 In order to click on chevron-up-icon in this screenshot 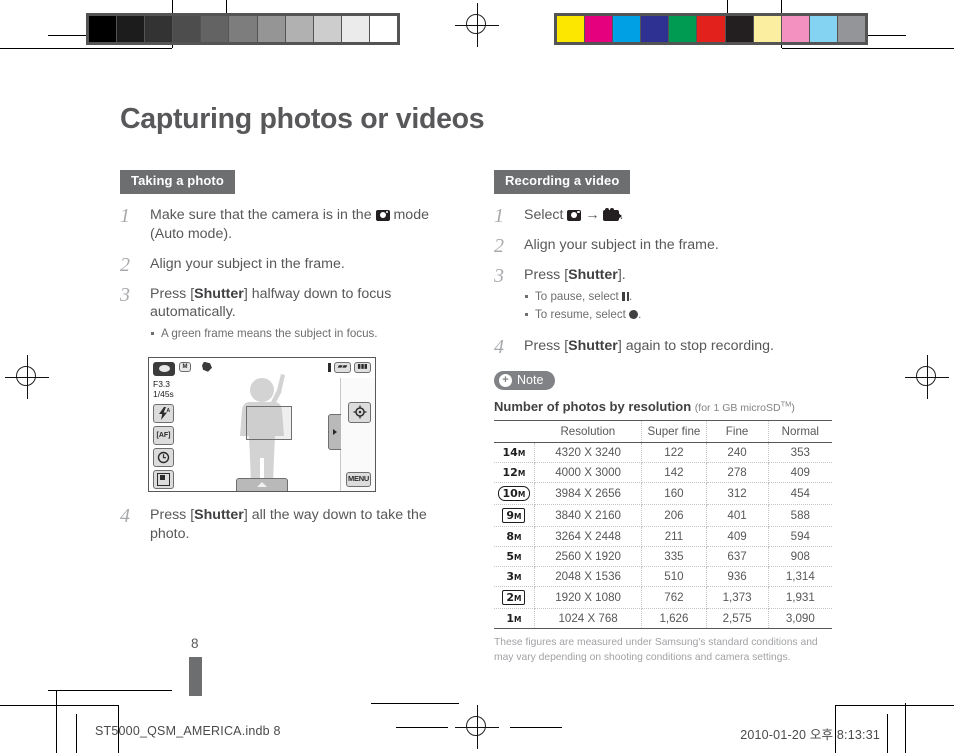, I will do `click(262, 485)`.